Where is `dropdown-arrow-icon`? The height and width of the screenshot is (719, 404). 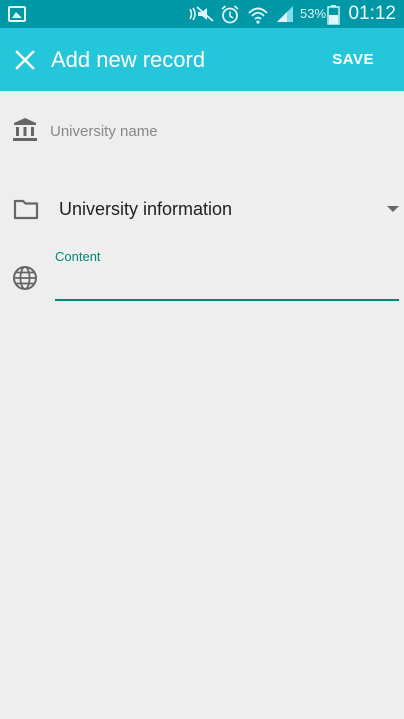
dropdown-arrow-icon is located at coordinates (393, 209).